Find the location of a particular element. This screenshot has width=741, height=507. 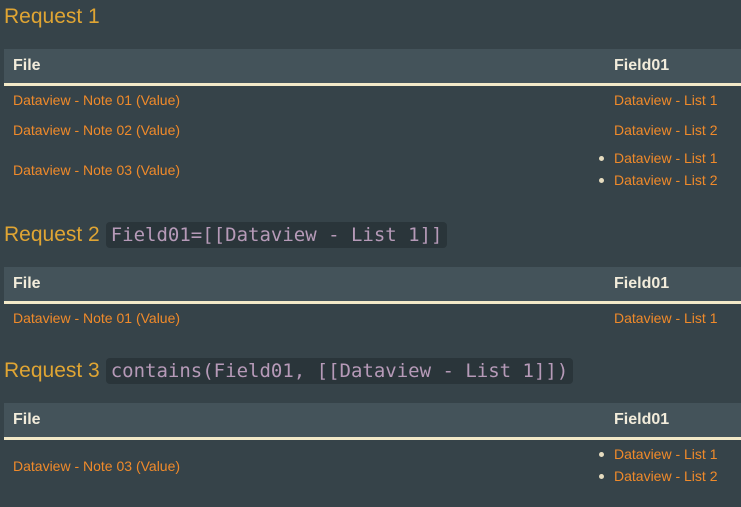

request-title: Request 1 is located at coordinates (52, 16).